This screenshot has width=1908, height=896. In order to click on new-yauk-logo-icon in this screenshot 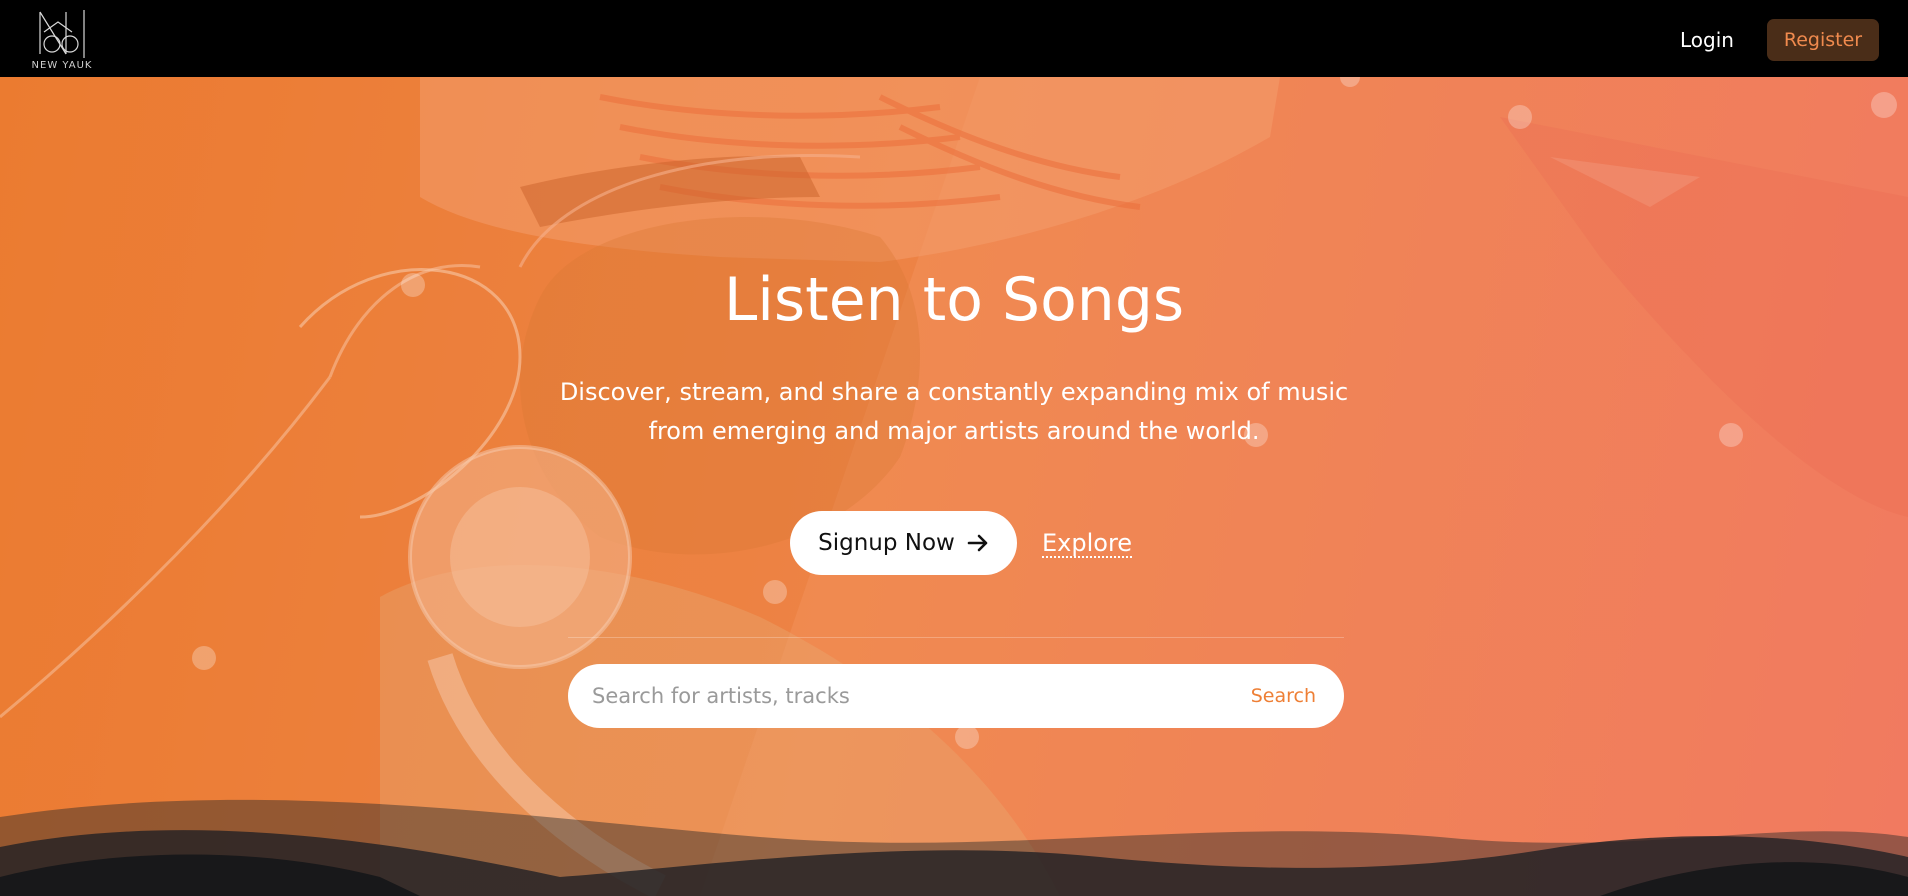, I will do `click(62, 34)`.